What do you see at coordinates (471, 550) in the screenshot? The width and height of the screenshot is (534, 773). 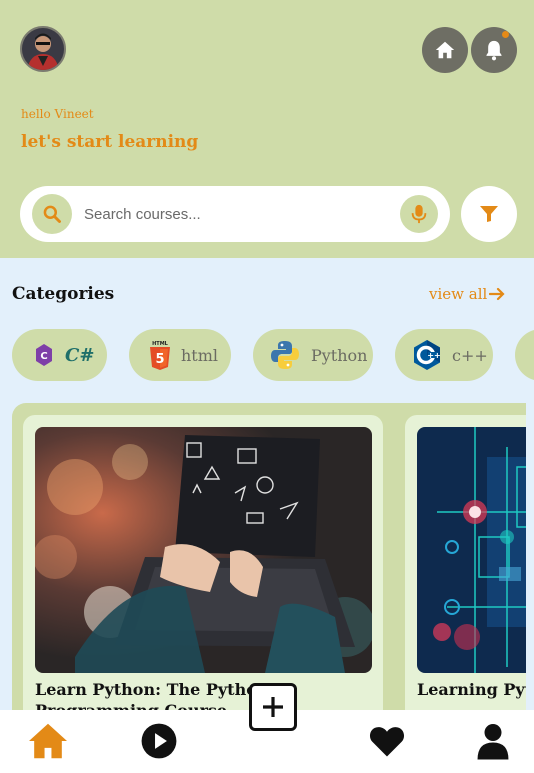 I see `course-thumbnail` at bounding box center [471, 550].